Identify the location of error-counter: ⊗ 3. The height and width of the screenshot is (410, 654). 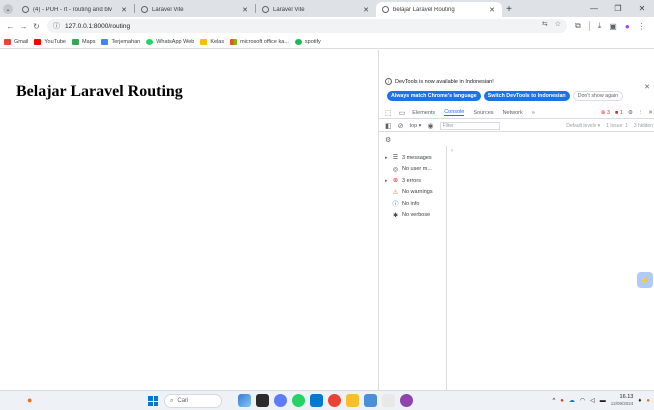
(605, 113).